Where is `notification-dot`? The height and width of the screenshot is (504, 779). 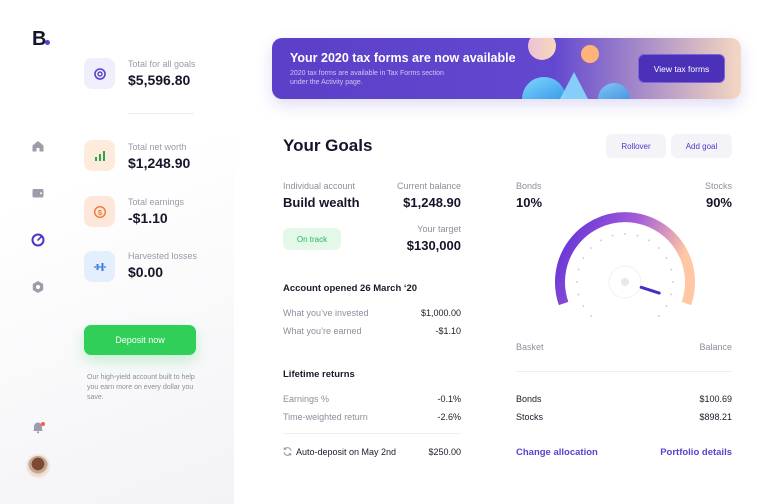
notification-dot is located at coordinates (43, 424).